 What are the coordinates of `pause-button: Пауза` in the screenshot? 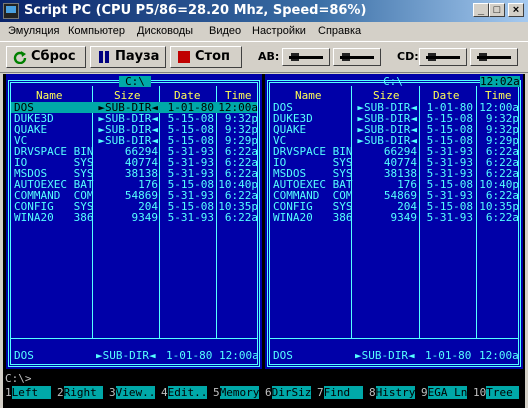 It's located at (128, 57).